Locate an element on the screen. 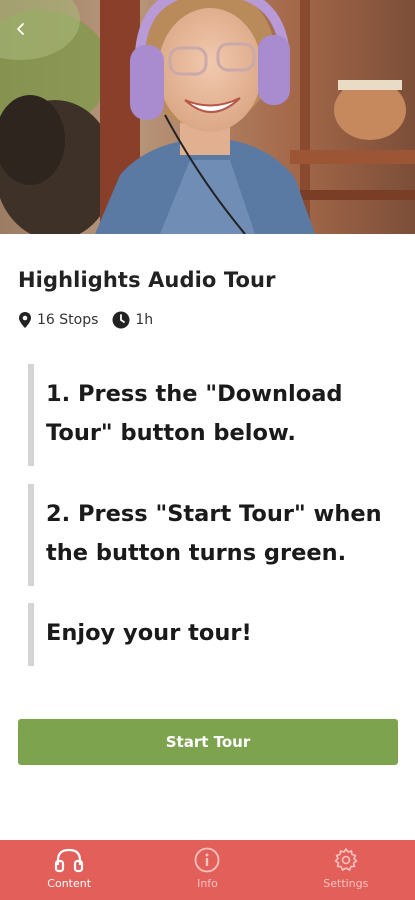  stops-count: 16 Stops is located at coordinates (58, 320).